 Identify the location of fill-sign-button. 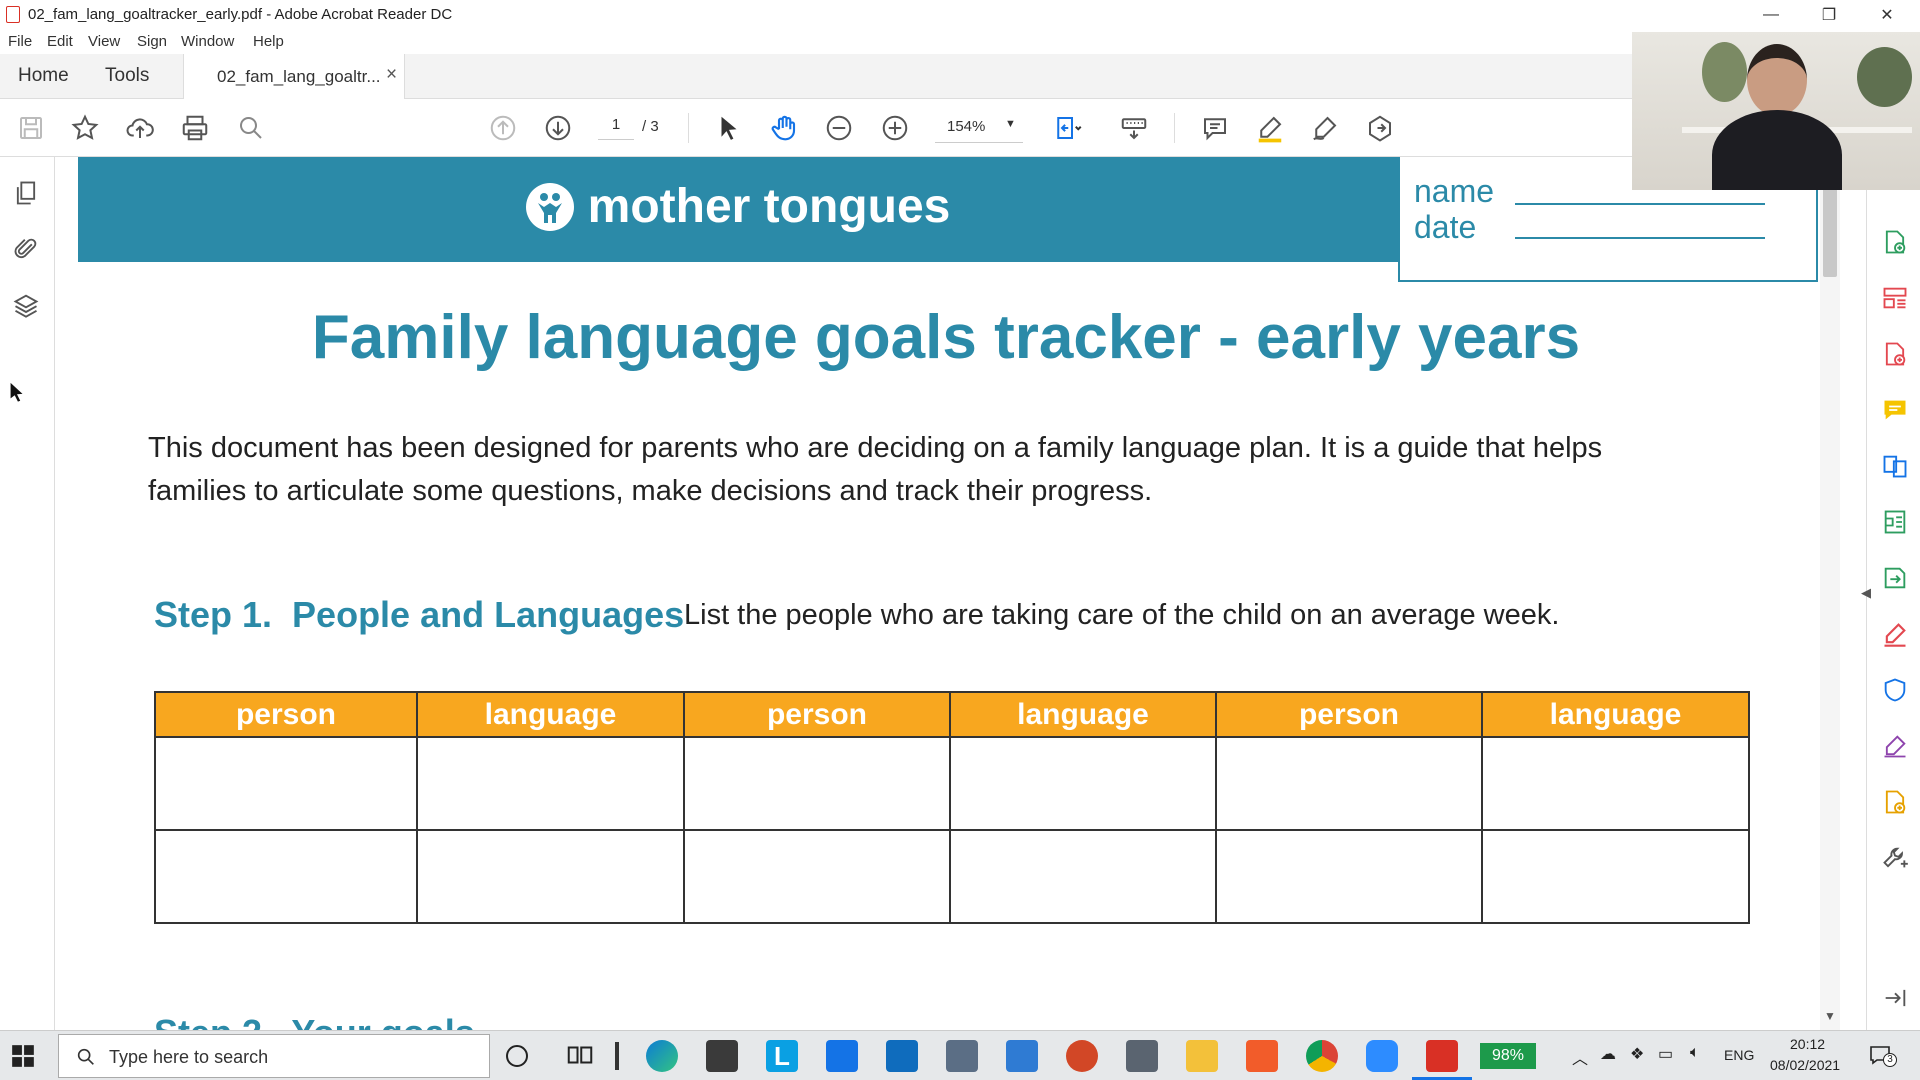
(1325, 128).